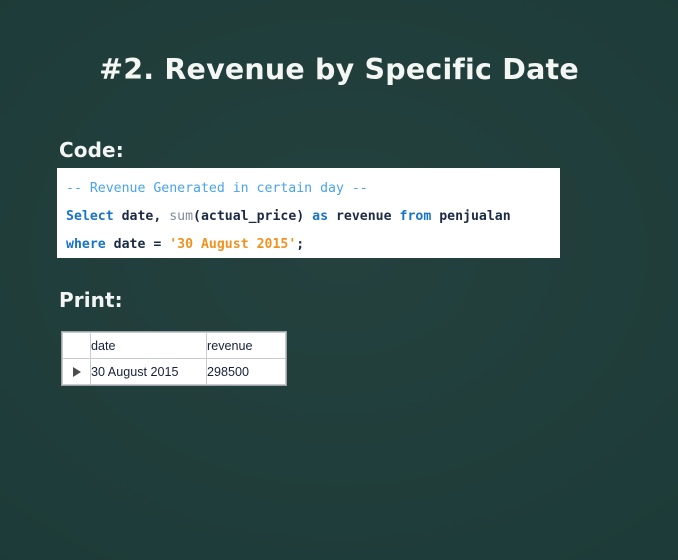  Describe the element at coordinates (181, 216) in the screenshot. I see `sql-function-sum: sum` at that location.